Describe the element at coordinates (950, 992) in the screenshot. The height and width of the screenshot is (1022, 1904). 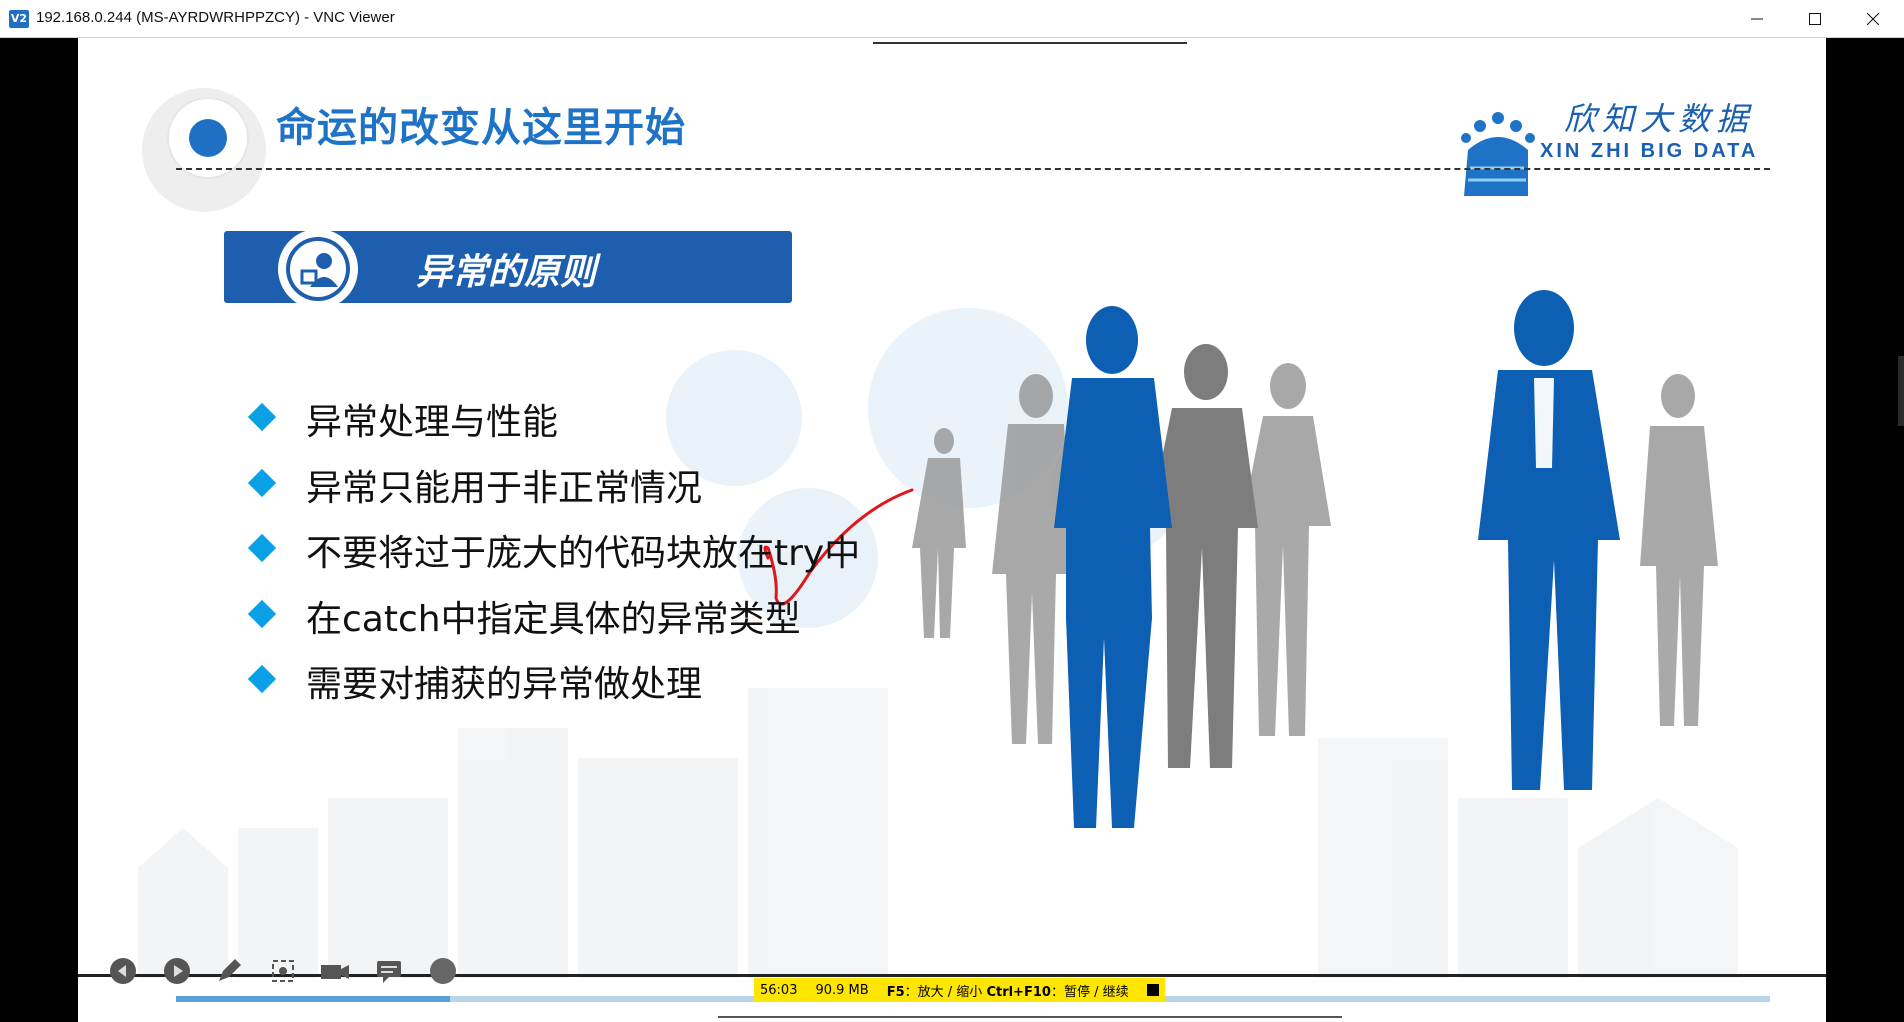
I see `key1-desc: 放大 / 缩小` at that location.